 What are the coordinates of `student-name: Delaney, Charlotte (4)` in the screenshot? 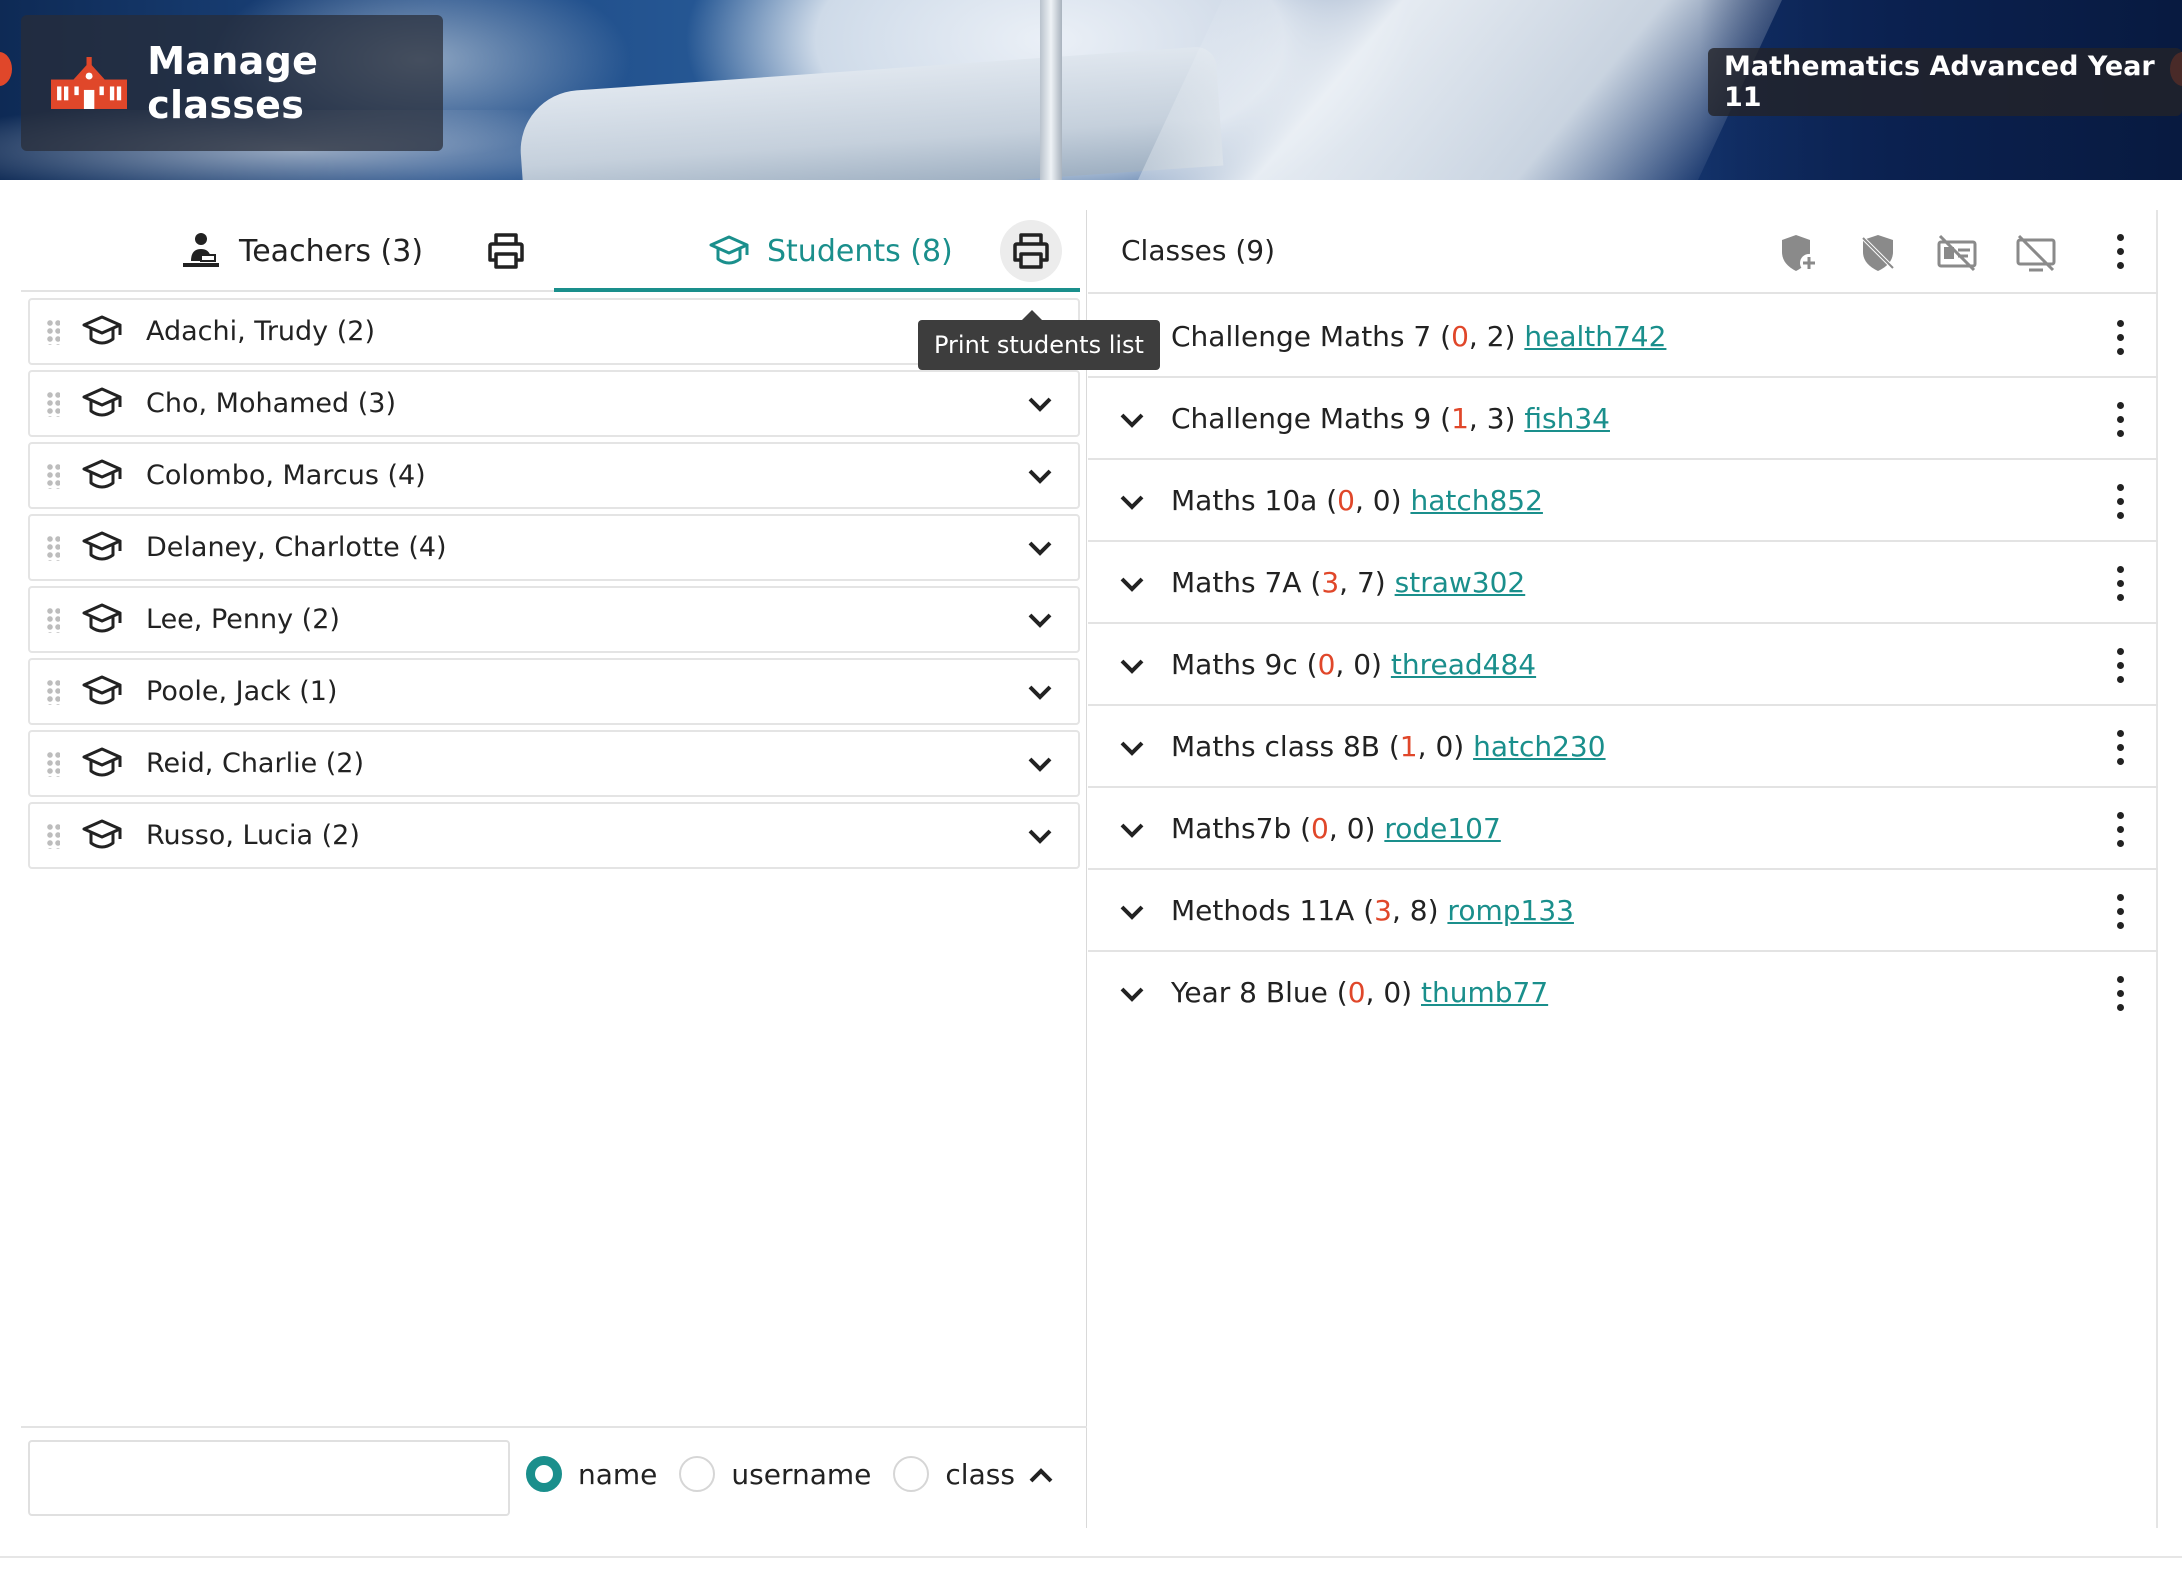 It's located at (296, 547).